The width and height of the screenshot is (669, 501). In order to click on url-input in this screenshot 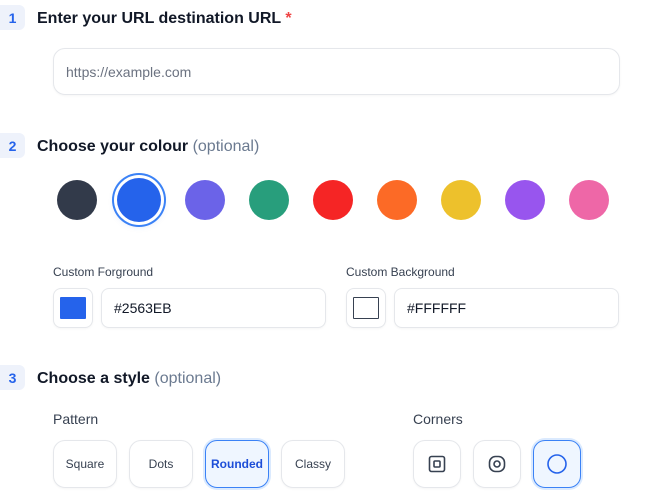, I will do `click(336, 71)`.